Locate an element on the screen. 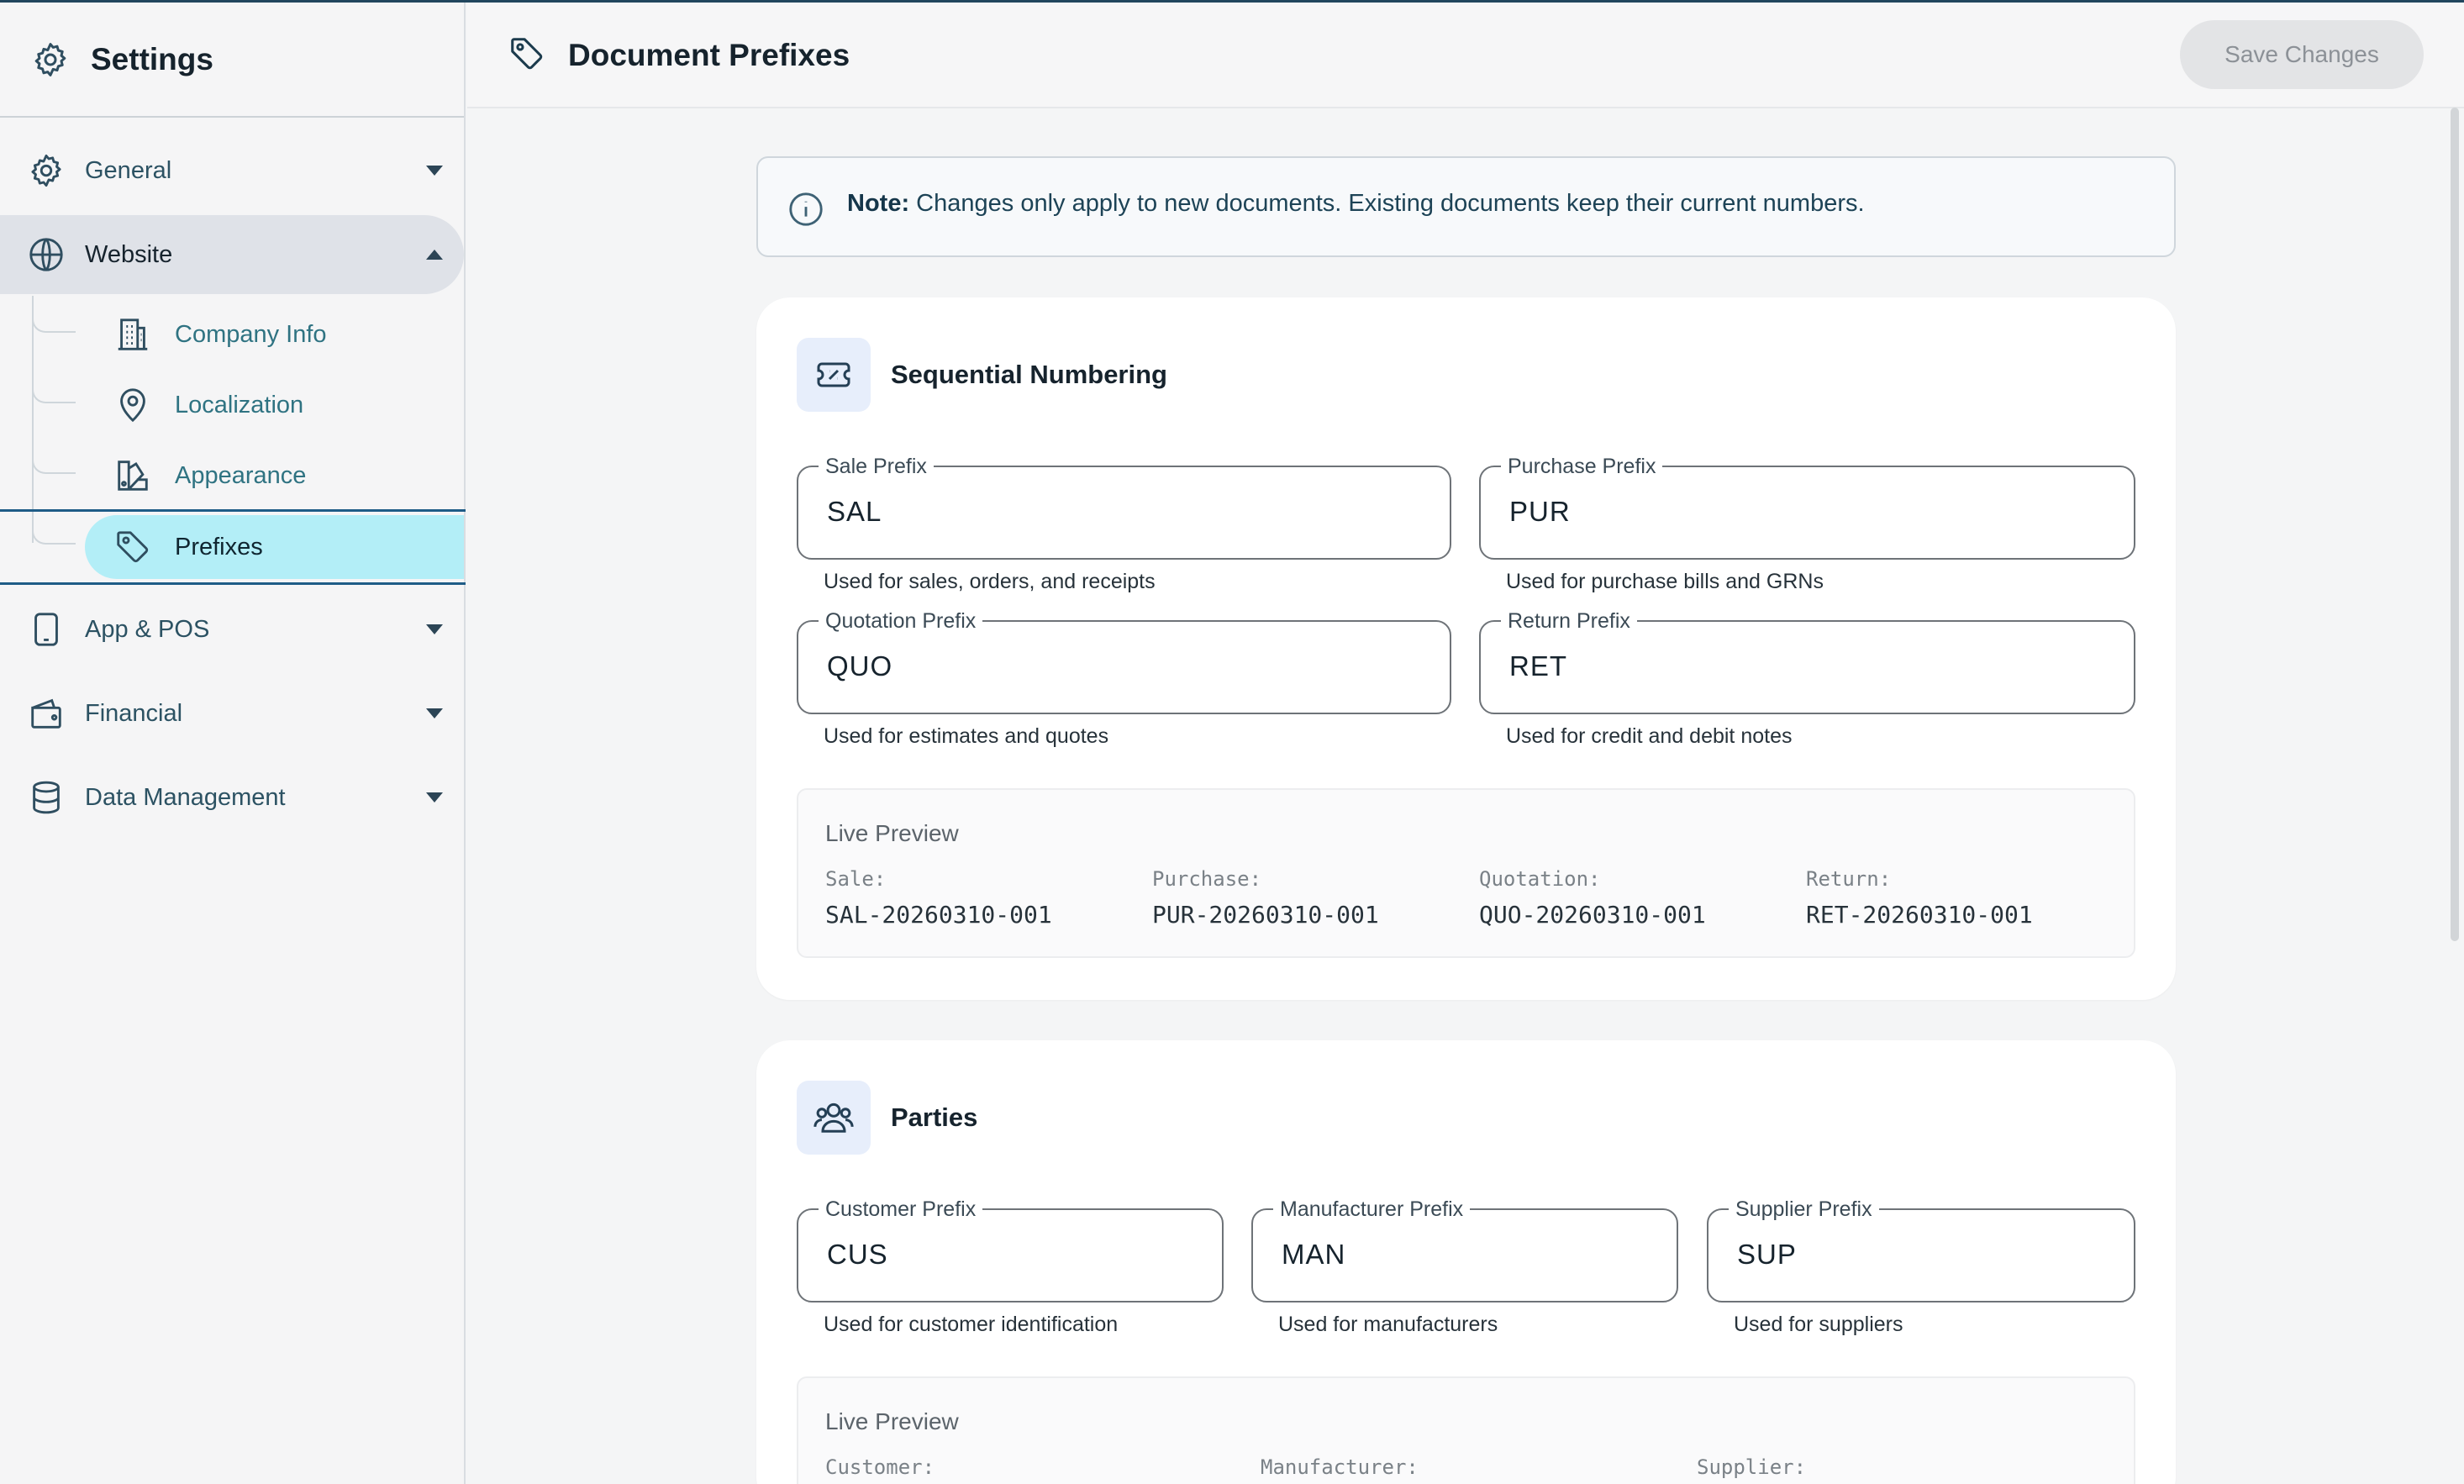 The height and width of the screenshot is (1484, 2464). preview-label: Supplier: is located at coordinates (1752, 1467).